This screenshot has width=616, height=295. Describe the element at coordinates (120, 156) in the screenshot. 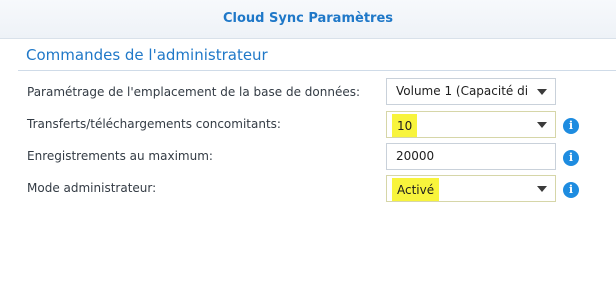

I see `max-records-label: Enregistrements au maximum:` at that location.